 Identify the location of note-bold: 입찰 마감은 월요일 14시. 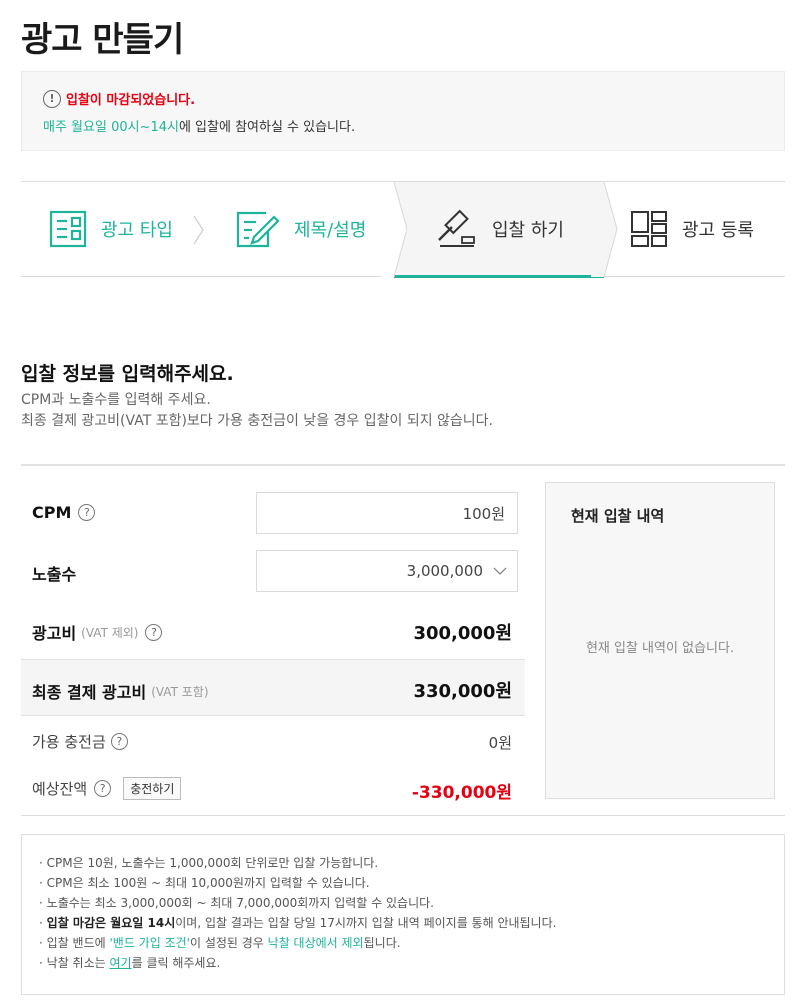
(111, 923).